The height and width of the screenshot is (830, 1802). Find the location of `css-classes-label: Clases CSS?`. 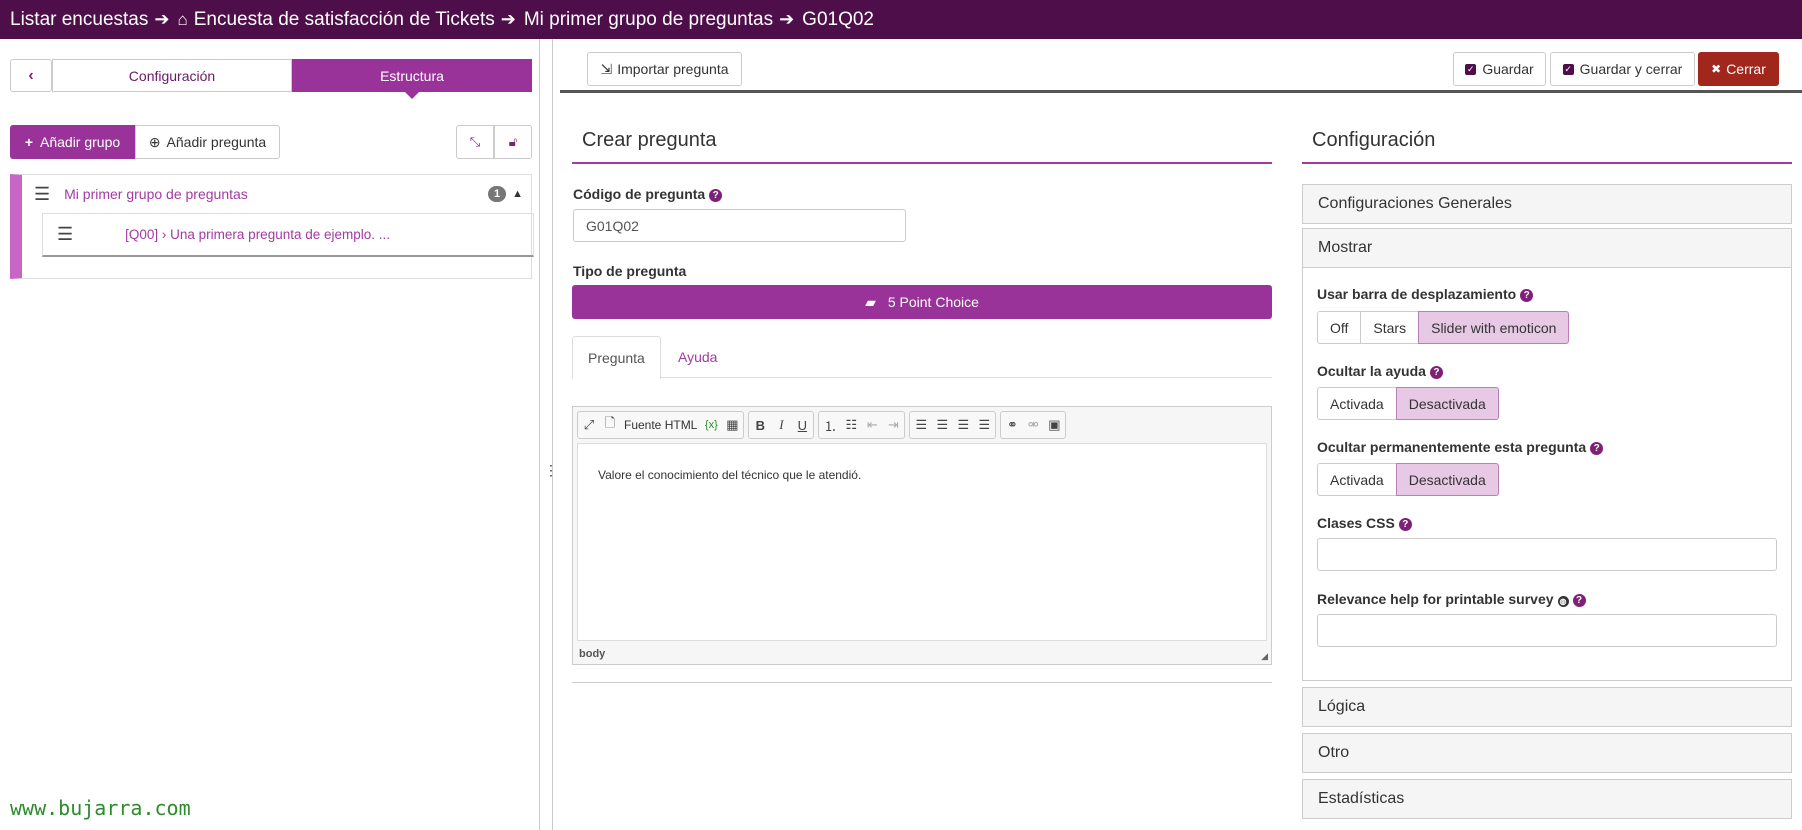

css-classes-label: Clases CSS? is located at coordinates (1364, 523).